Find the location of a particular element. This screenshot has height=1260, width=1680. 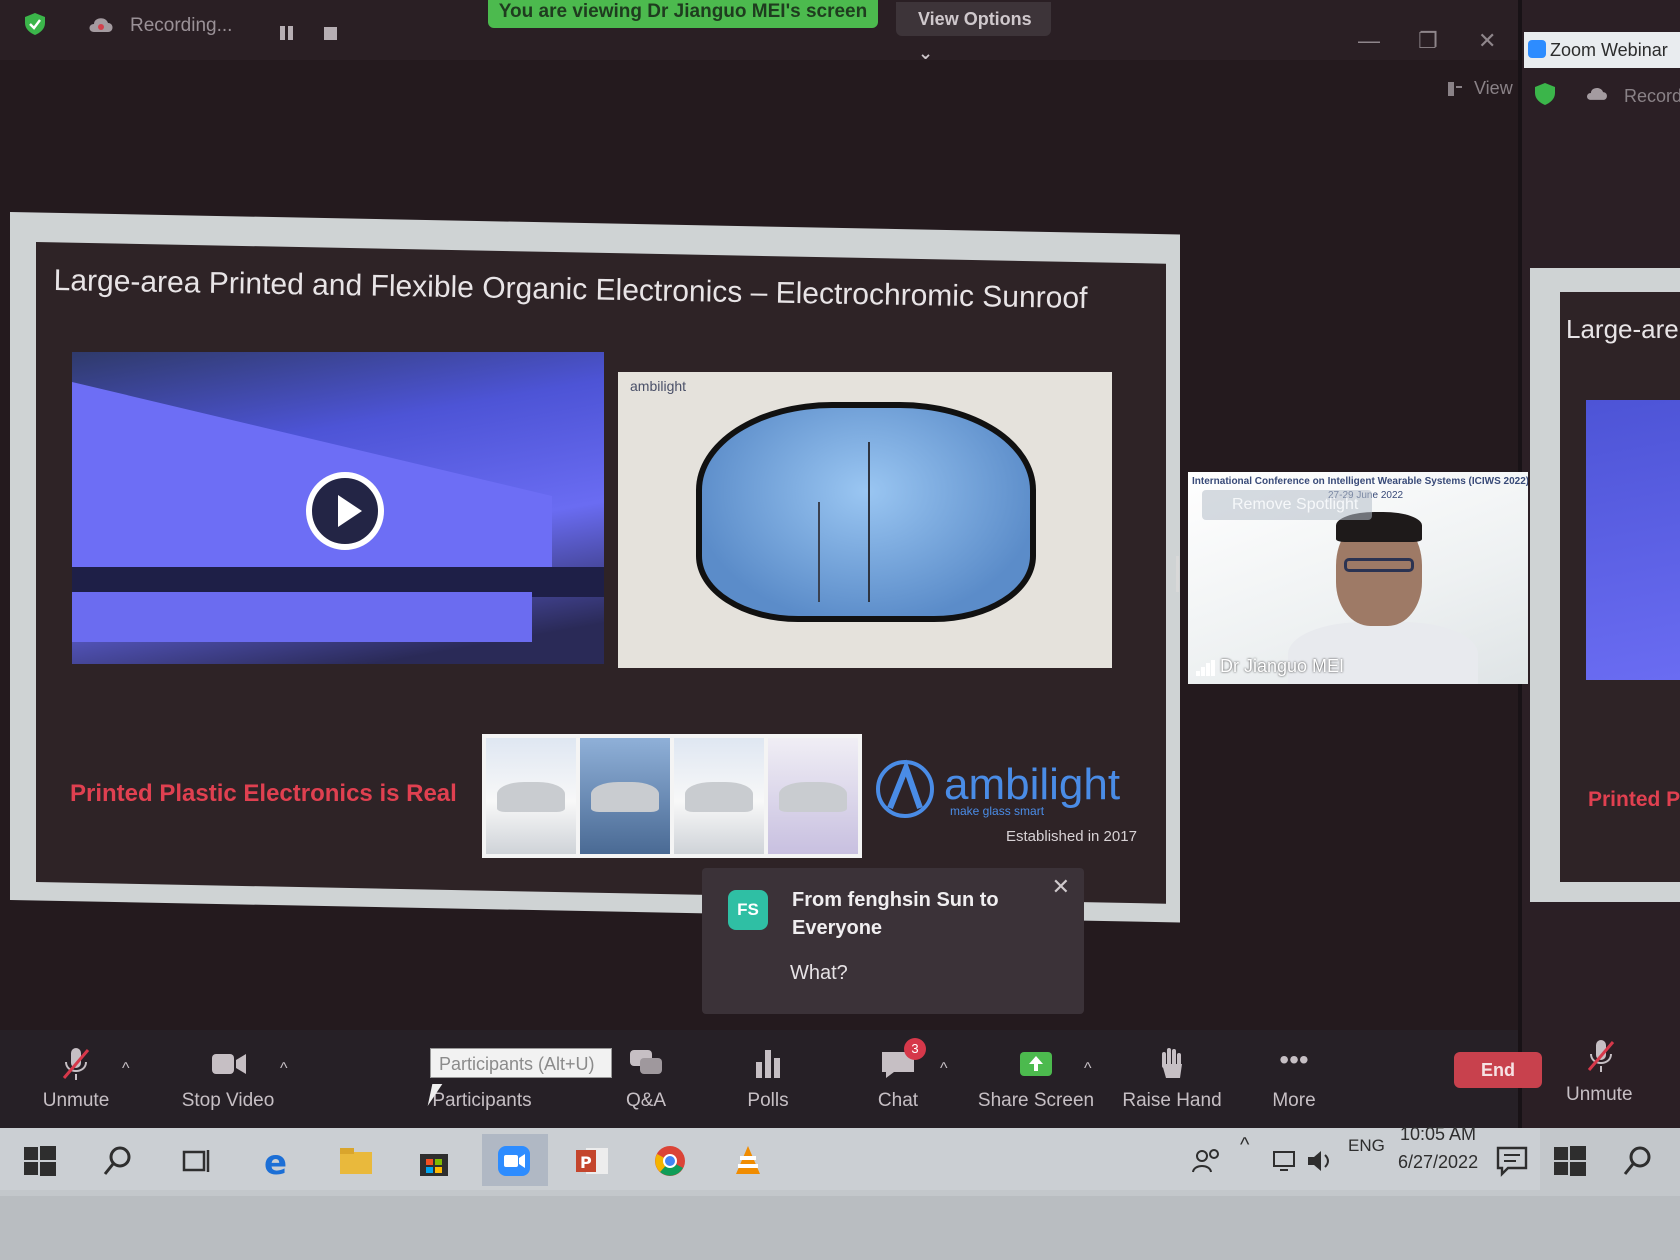

second-unmute-label: Unmute is located at coordinates (1599, 1095).